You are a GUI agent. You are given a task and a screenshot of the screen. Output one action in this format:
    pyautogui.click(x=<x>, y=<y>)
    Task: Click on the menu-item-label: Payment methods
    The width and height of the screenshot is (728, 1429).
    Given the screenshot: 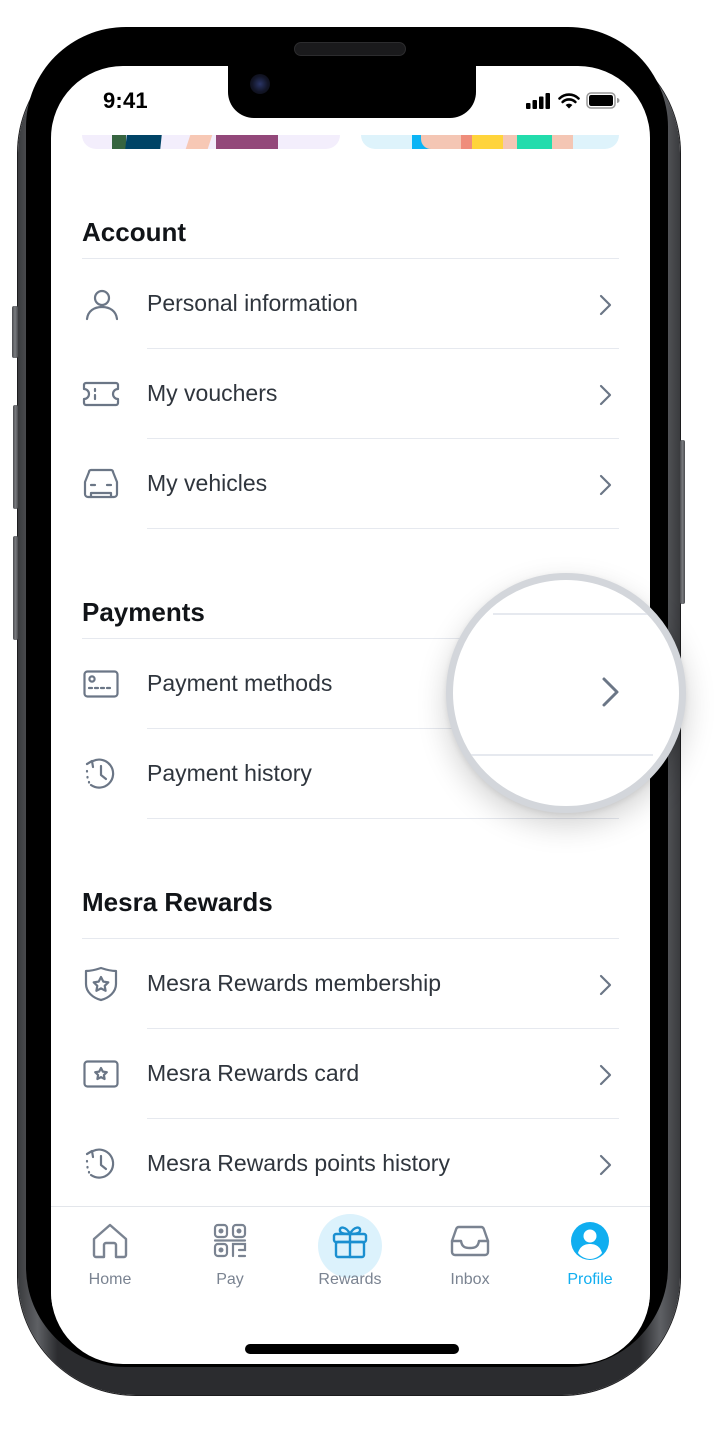 What is the action you would take?
    pyautogui.click(x=240, y=683)
    